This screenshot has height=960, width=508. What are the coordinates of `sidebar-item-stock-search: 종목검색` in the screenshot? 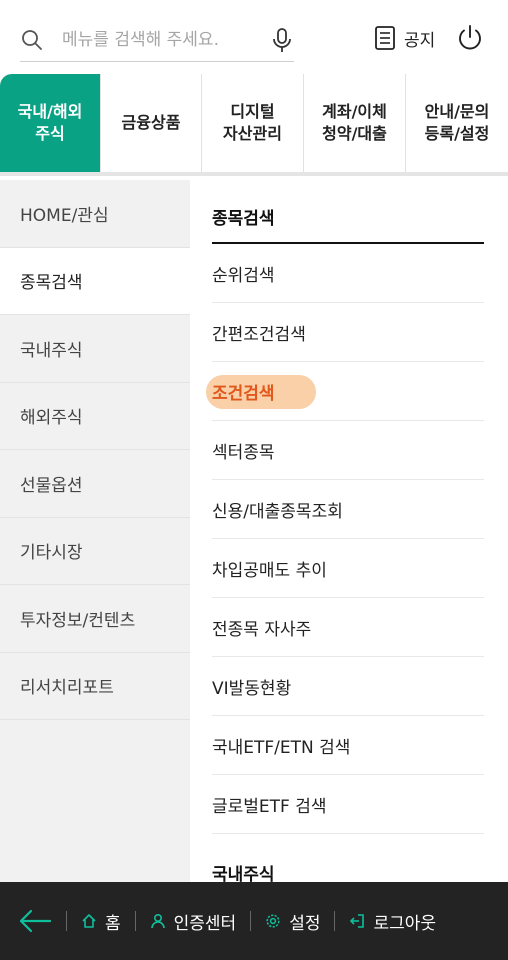 It's located at (95, 281).